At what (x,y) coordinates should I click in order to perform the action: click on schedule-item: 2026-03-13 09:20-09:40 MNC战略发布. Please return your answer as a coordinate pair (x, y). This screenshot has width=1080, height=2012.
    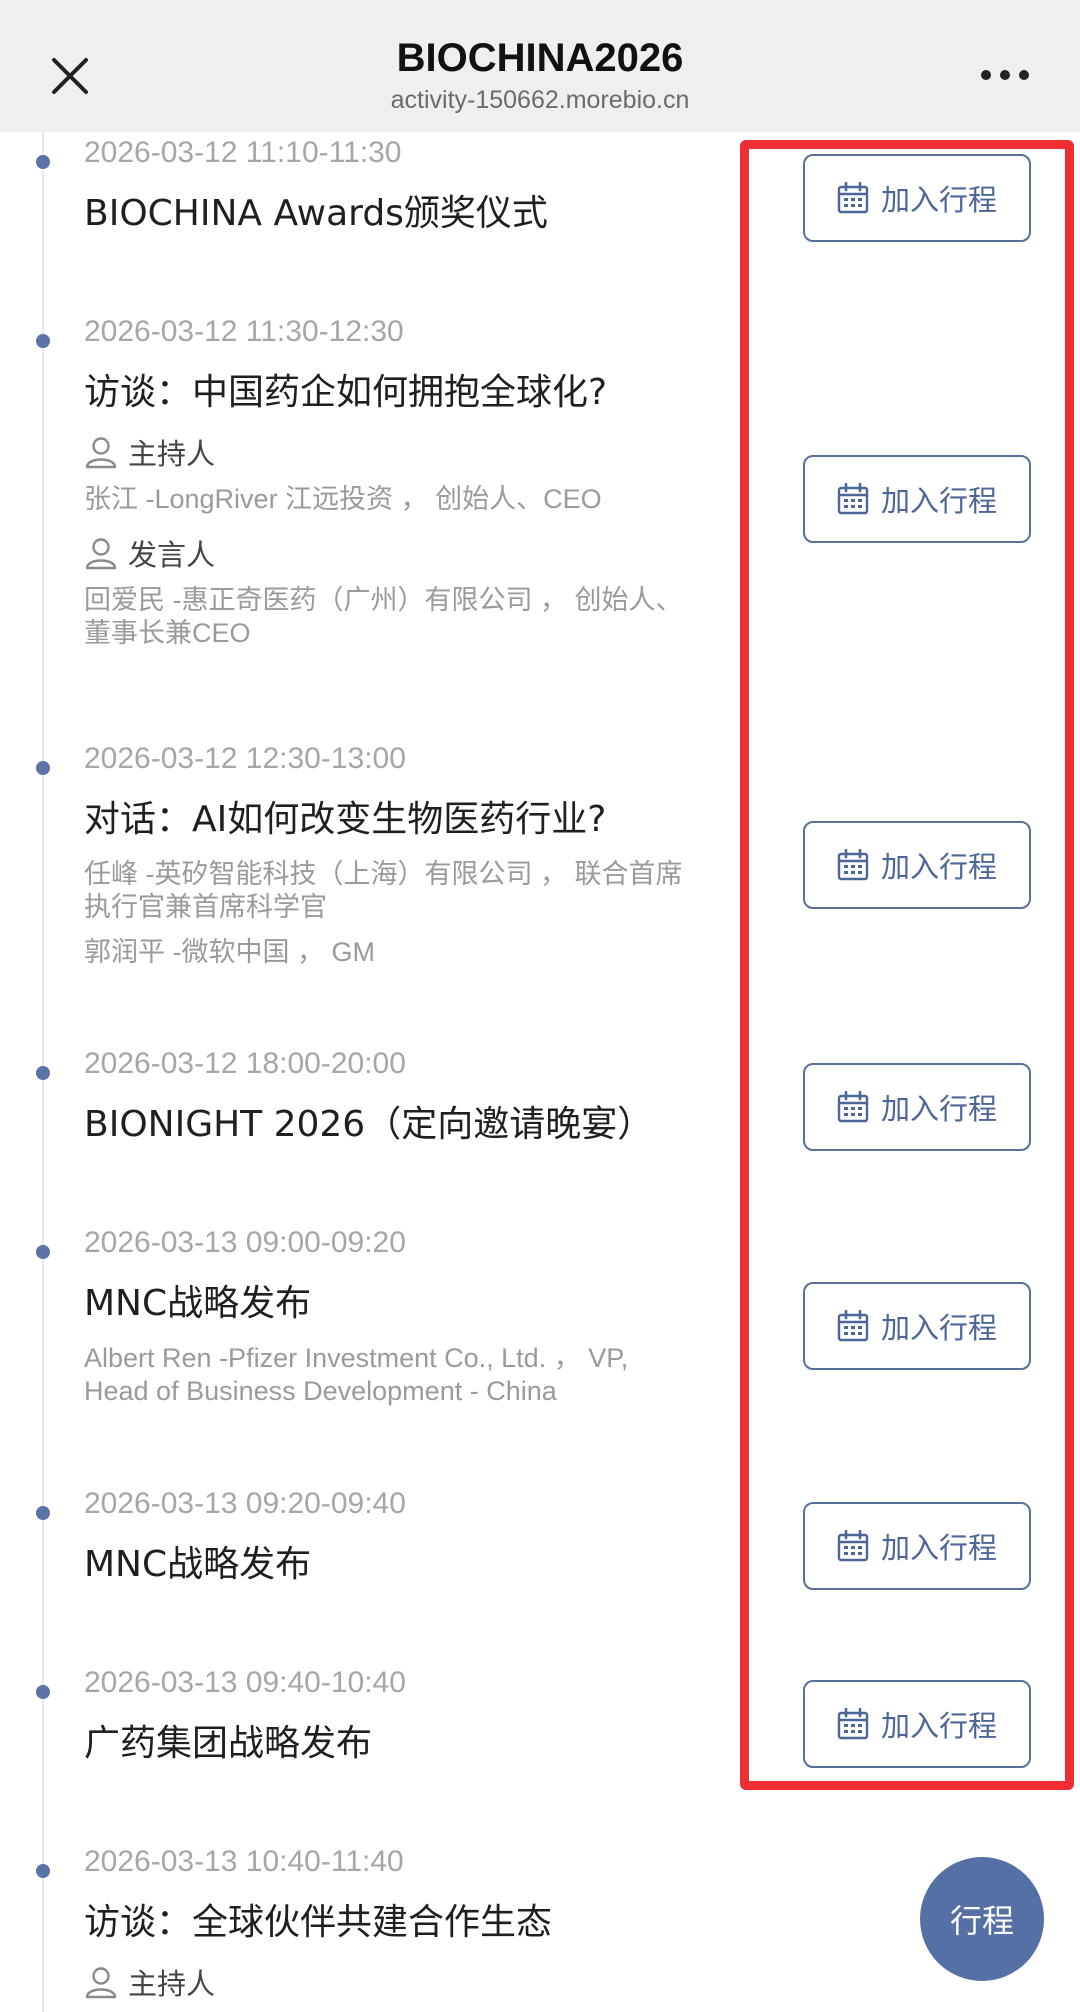
    Looking at the image, I should click on (409, 1537).